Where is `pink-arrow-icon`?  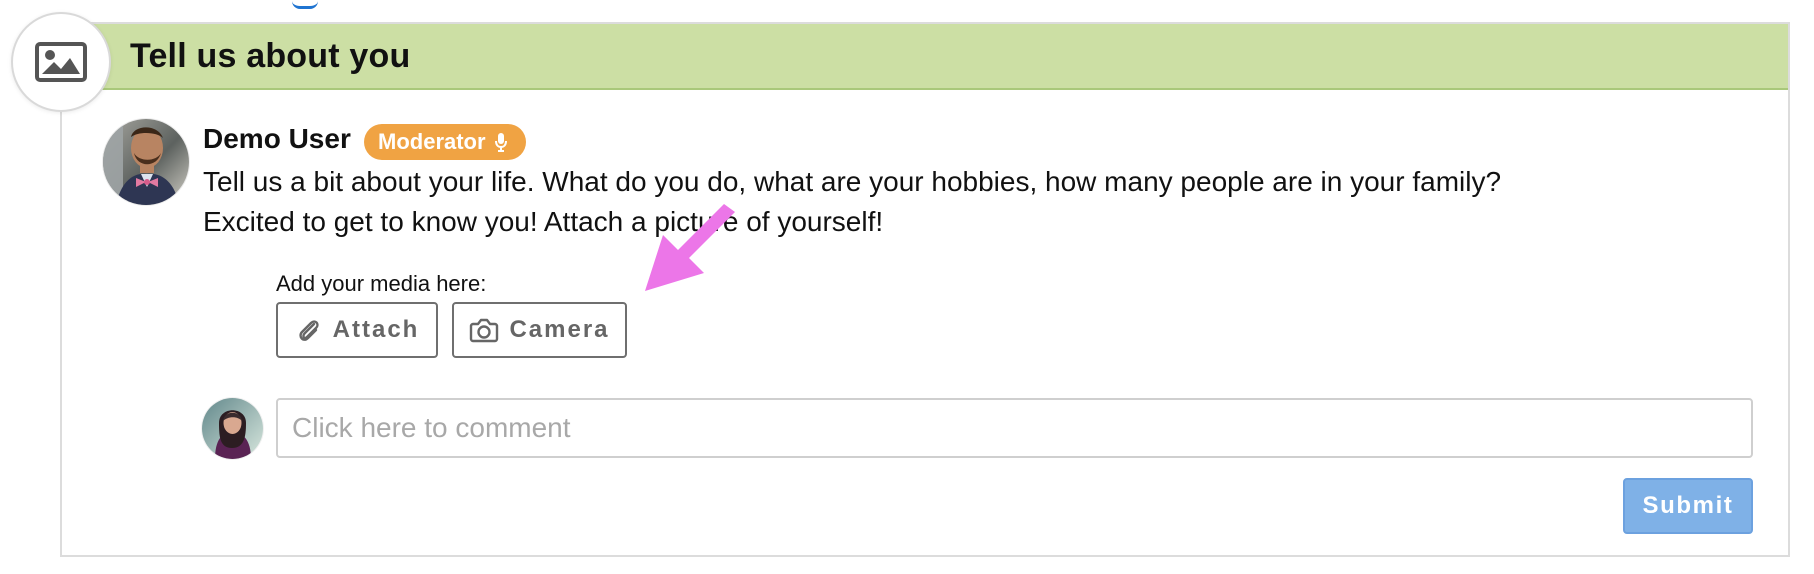
pink-arrow-icon is located at coordinates (690, 247).